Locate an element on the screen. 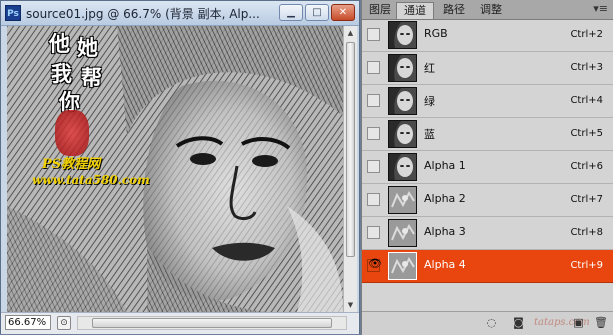 The width and height of the screenshot is (613, 335). channel-row: Alpha 3 Ctrl+8 is located at coordinates (487, 233).